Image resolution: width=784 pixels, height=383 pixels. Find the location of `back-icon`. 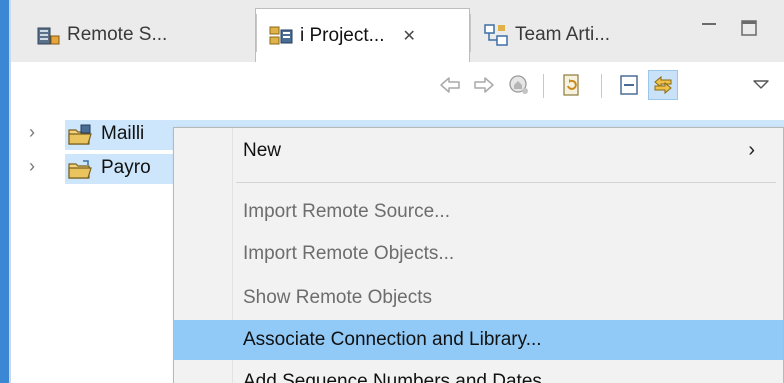

back-icon is located at coordinates (450, 85).